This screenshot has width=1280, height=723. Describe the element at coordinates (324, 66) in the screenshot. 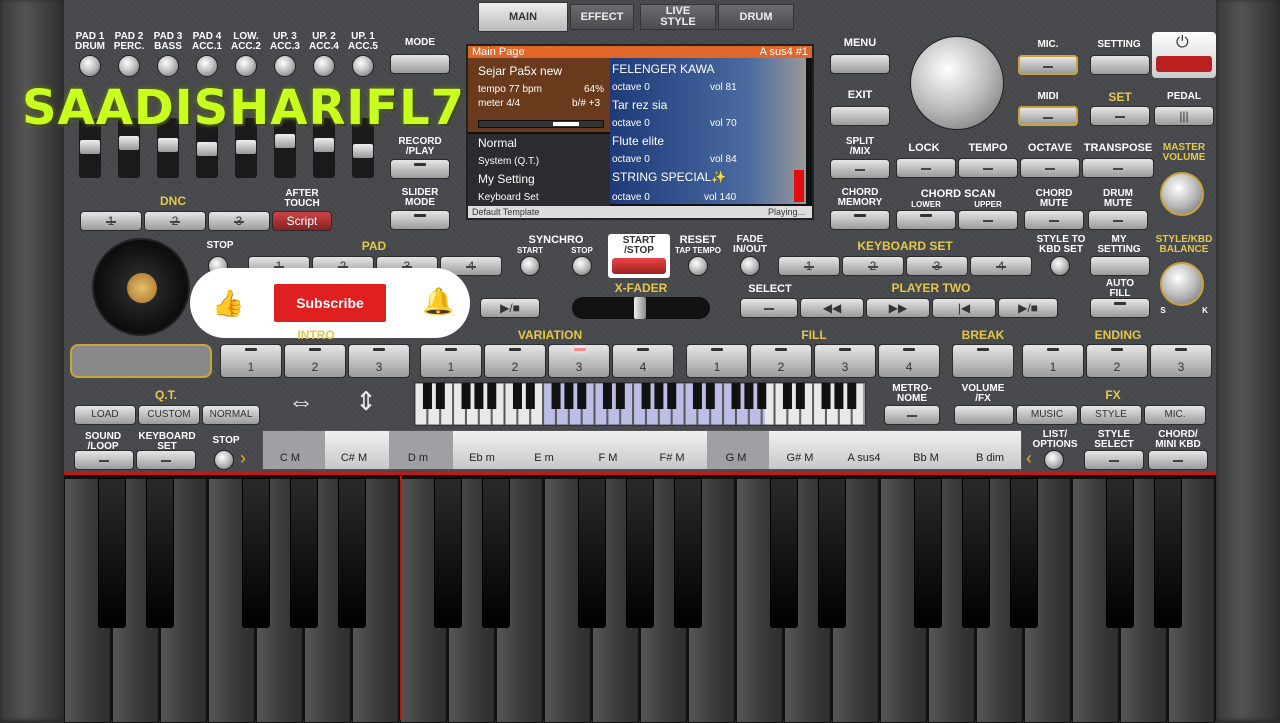

I see `up2-acc4-knob` at that location.